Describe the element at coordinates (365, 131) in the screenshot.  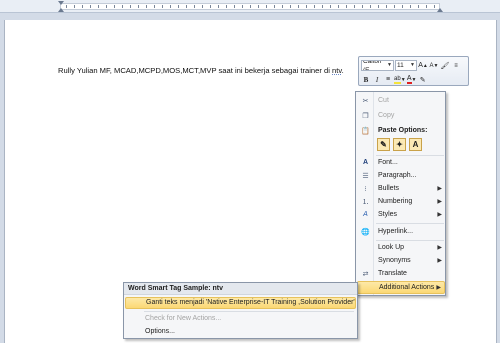
I see `paste-icon: 📋` at that location.